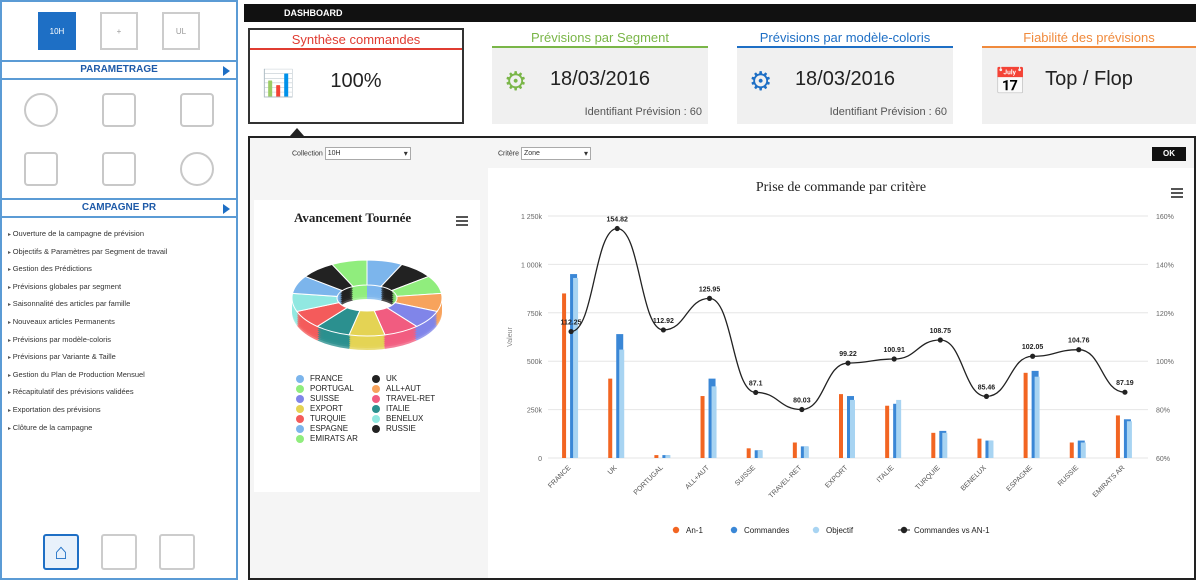  Describe the element at coordinates (122, 270) in the screenshot. I see `menu-item: Gestion des Prédictions` at that location.